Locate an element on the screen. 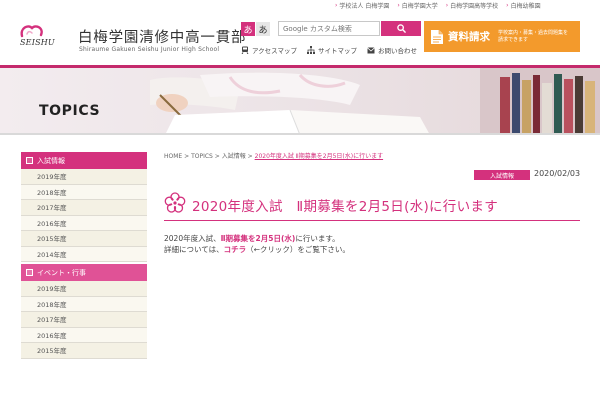  top-link-label: 白梅学園高等学校 is located at coordinates (474, 6).